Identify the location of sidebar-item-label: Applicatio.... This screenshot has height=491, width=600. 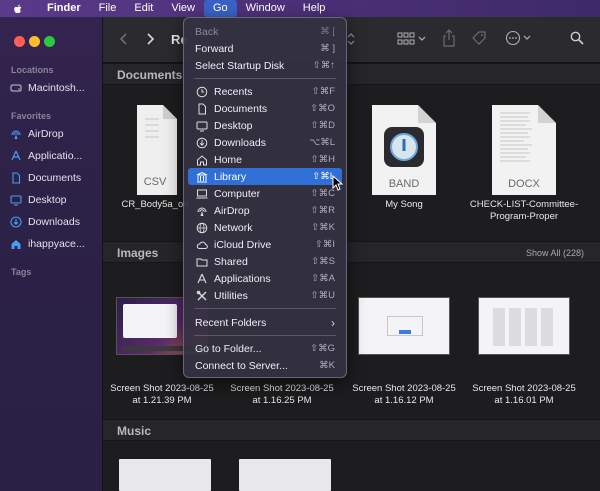
(55, 156).